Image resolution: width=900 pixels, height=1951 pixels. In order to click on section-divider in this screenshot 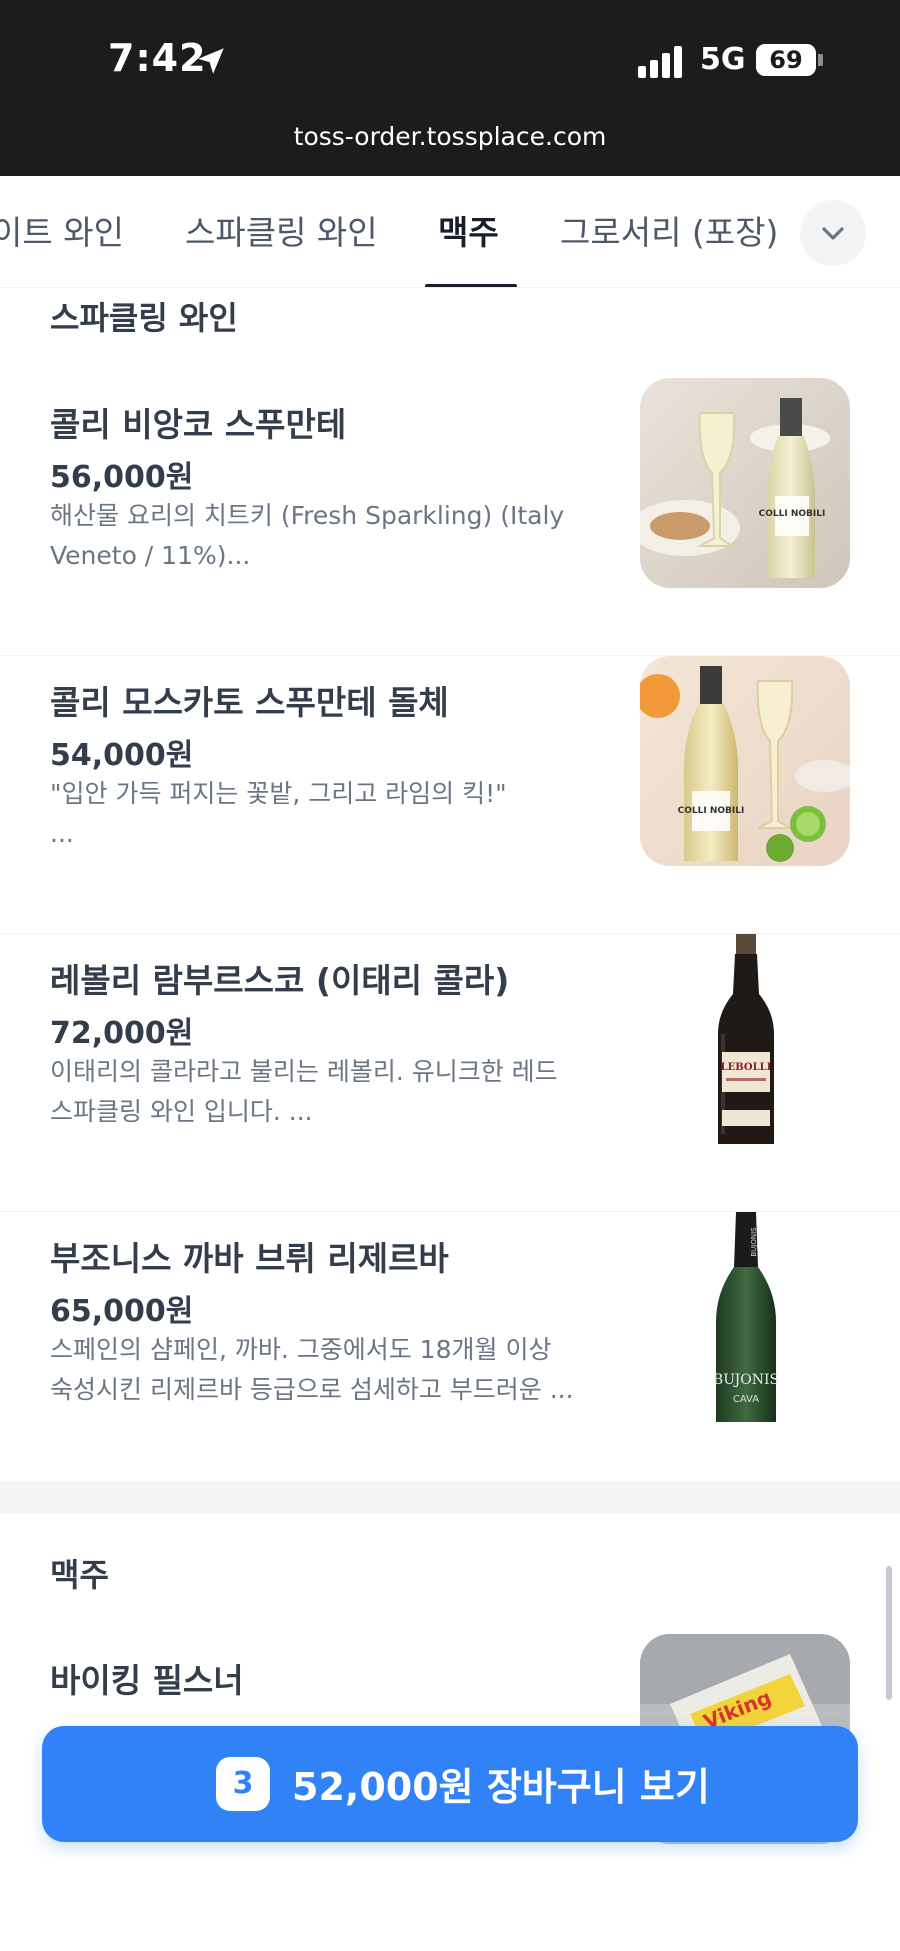, I will do `click(450, 1497)`.